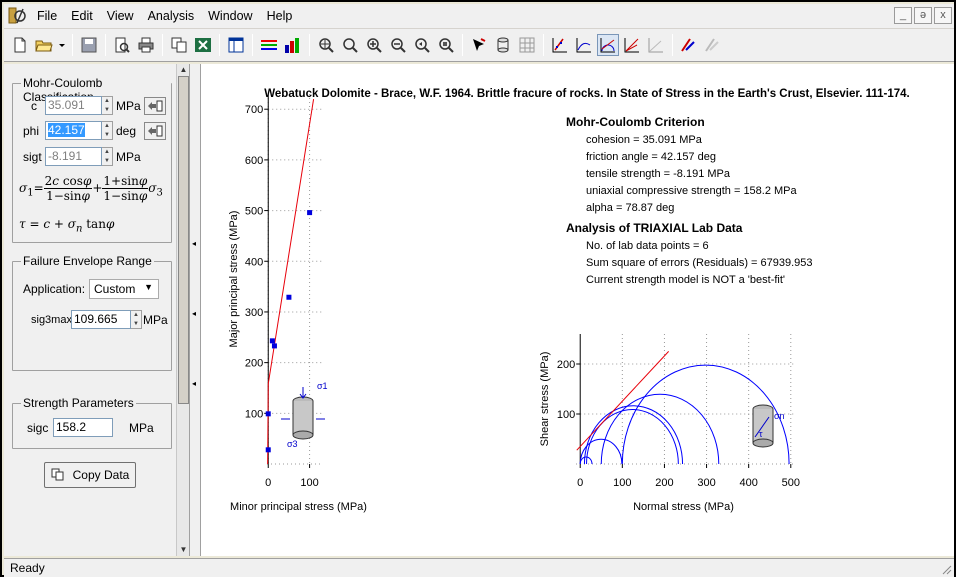 The image size is (956, 577). I want to click on resize-grip-icon, so click(946, 569).